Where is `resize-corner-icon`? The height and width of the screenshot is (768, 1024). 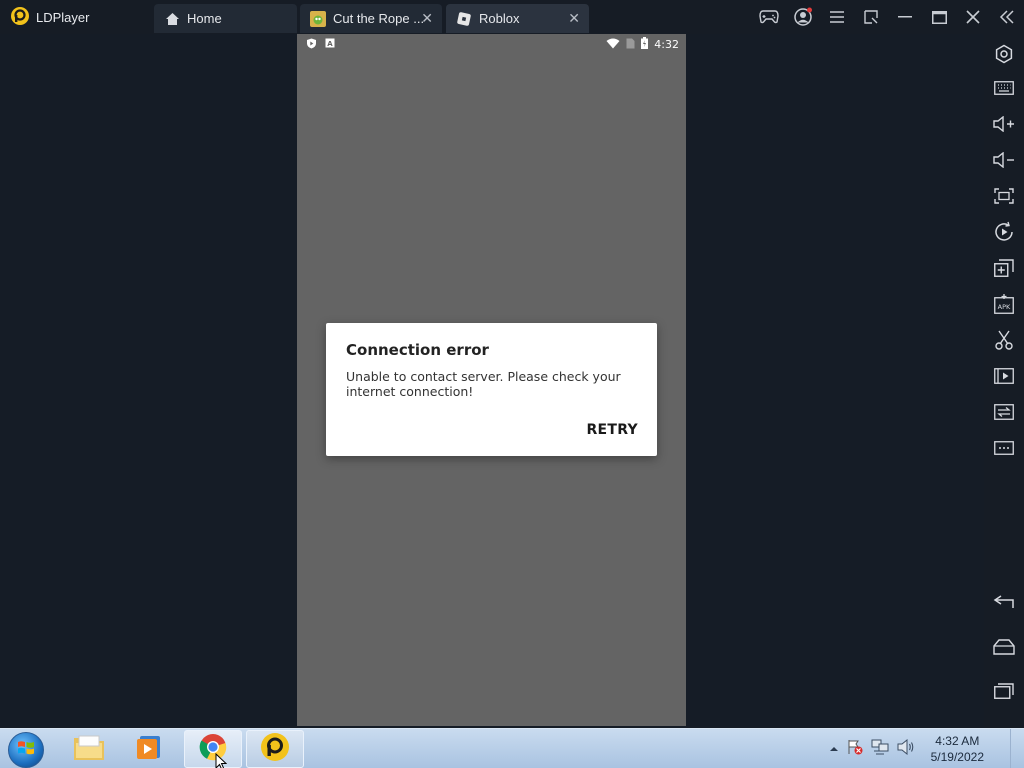 resize-corner-icon is located at coordinates (871, 17).